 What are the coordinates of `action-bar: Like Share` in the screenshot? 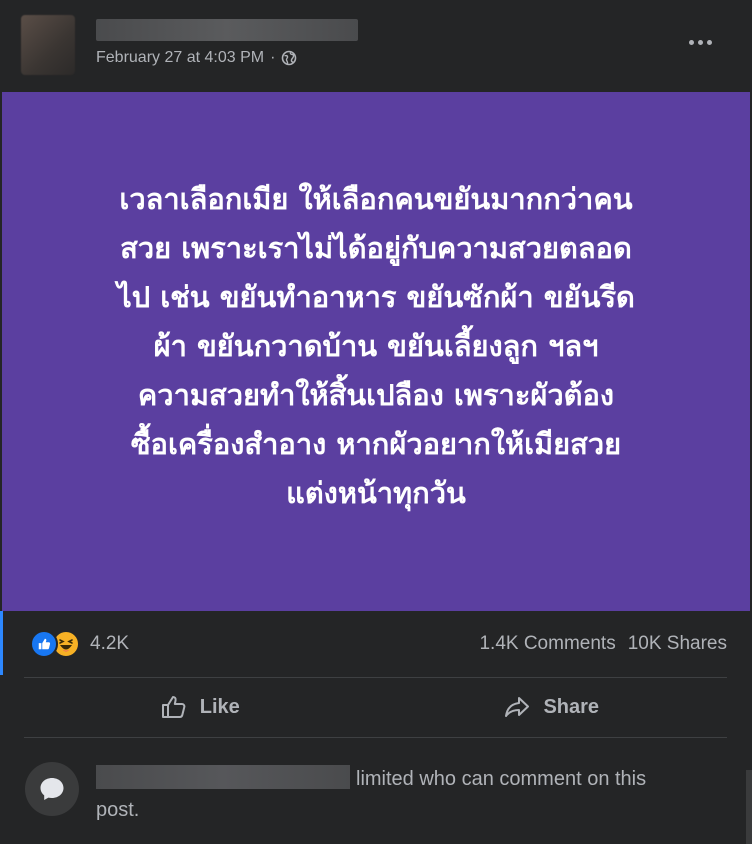 It's located at (375, 707).